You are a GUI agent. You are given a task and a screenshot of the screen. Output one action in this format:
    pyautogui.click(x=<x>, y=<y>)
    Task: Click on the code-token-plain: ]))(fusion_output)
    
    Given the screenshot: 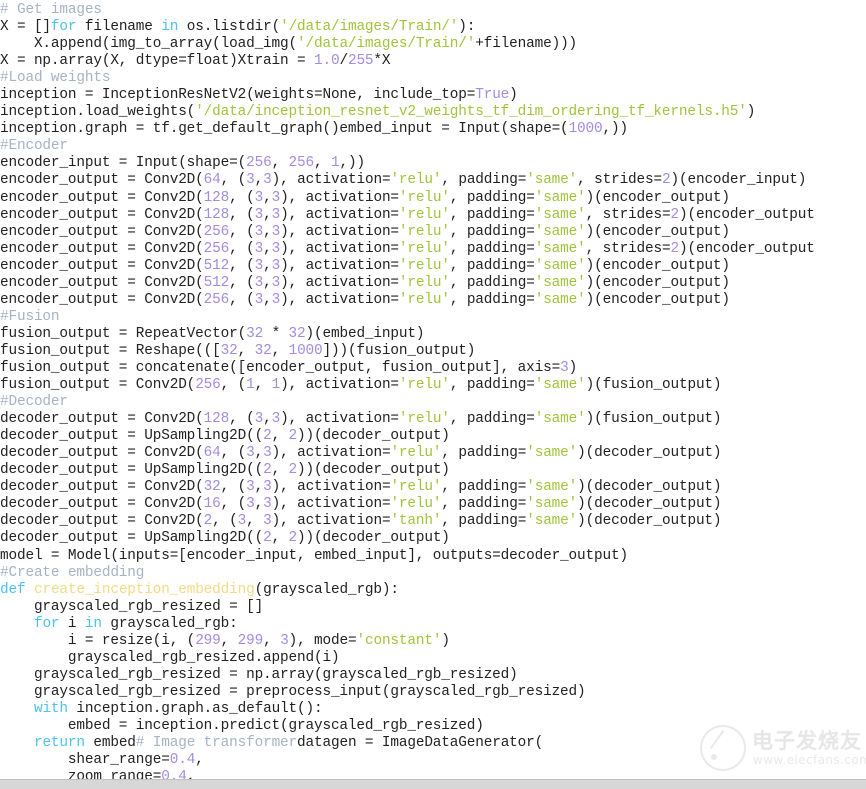 What is the action you would take?
    pyautogui.click(x=399, y=350)
    